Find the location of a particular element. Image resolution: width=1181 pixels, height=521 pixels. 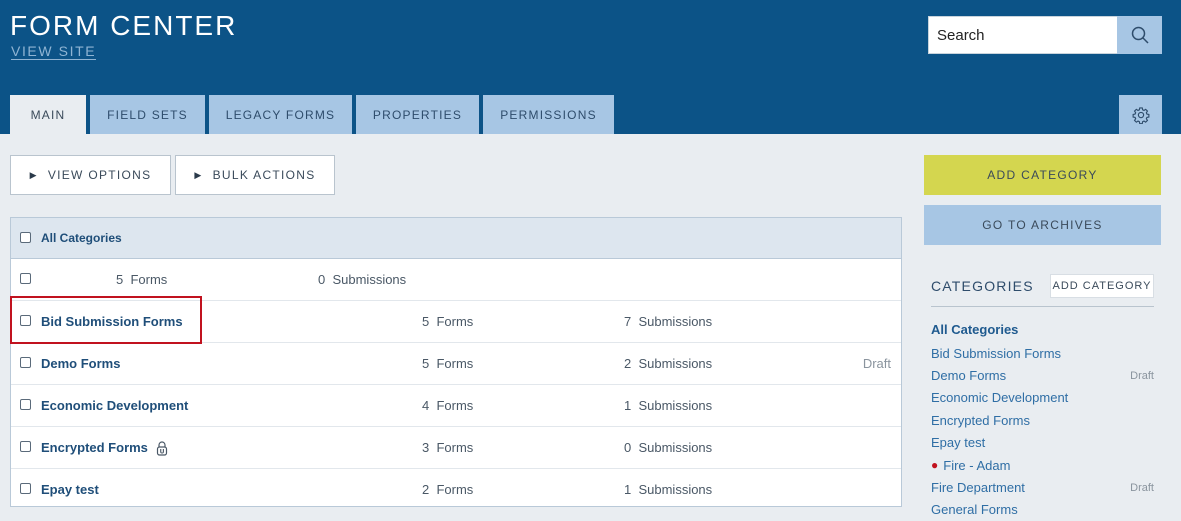

category-link: Encrypted Forms U is located at coordinates (104, 448).